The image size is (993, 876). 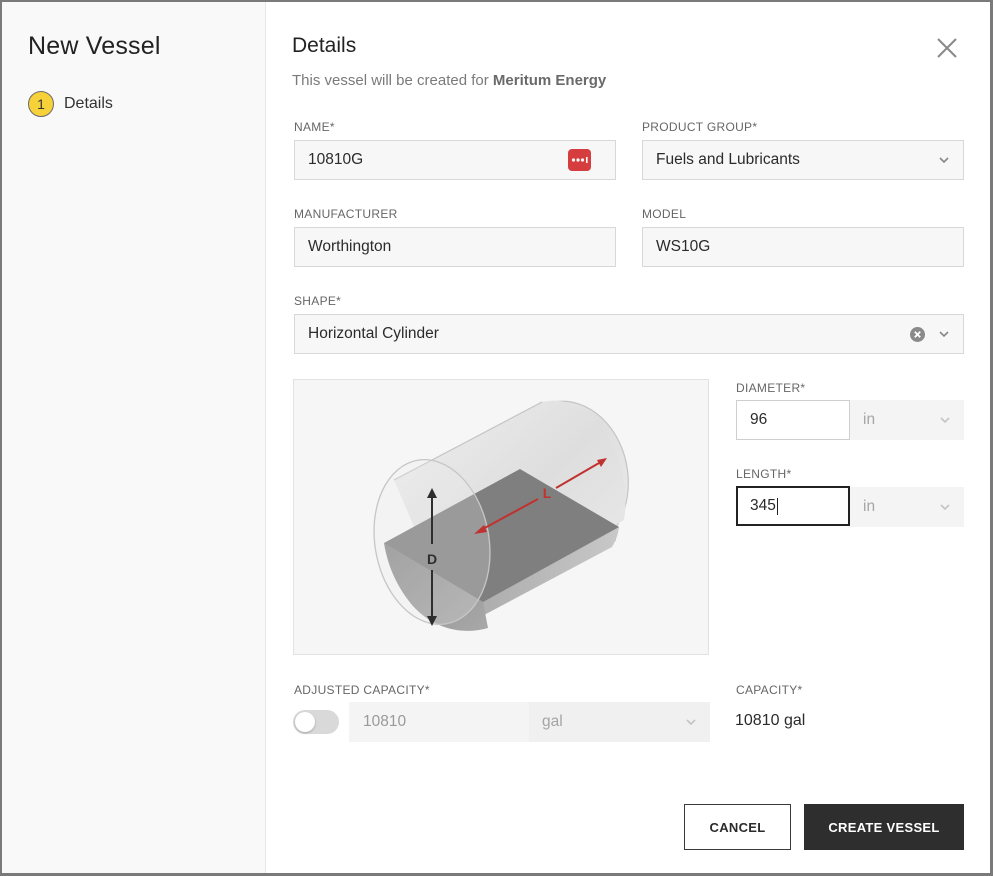 I want to click on length-marker: L, so click(x=547, y=493).